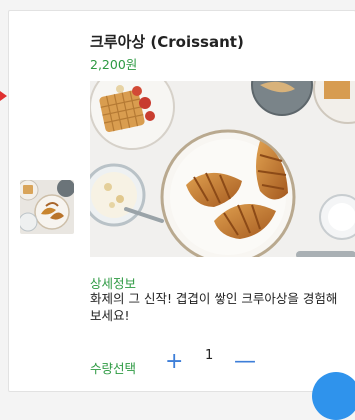 Image resolution: width=355 pixels, height=420 pixels. I want to click on quantity-decrease-button: —, so click(245, 362).